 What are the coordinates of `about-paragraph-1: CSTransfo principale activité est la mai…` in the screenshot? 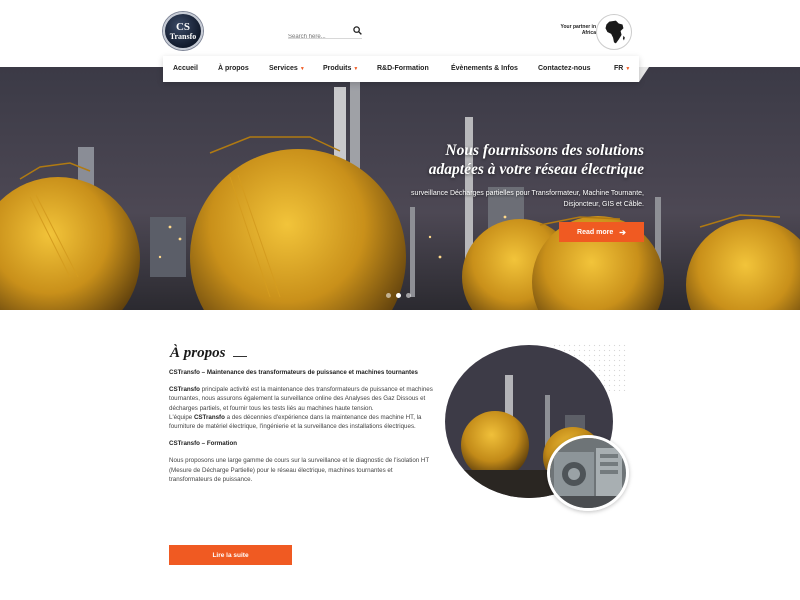 It's located at (301, 408).